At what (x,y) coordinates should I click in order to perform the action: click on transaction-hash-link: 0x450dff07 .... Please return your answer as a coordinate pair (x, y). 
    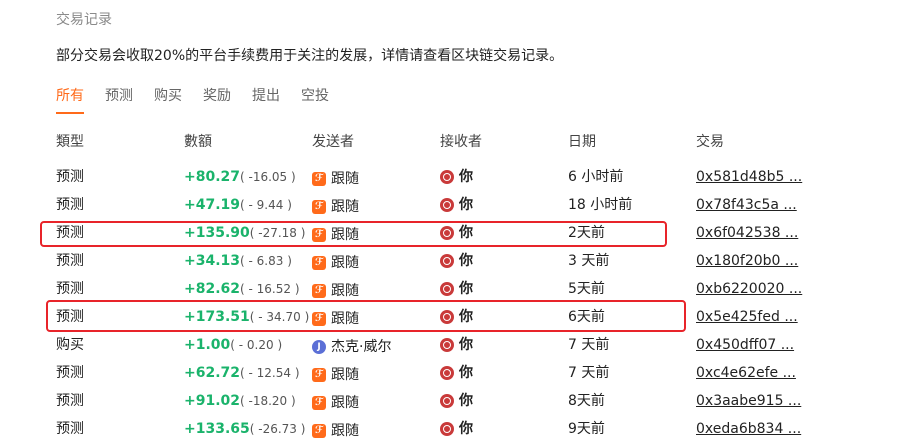
    Looking at the image, I should click on (745, 345).